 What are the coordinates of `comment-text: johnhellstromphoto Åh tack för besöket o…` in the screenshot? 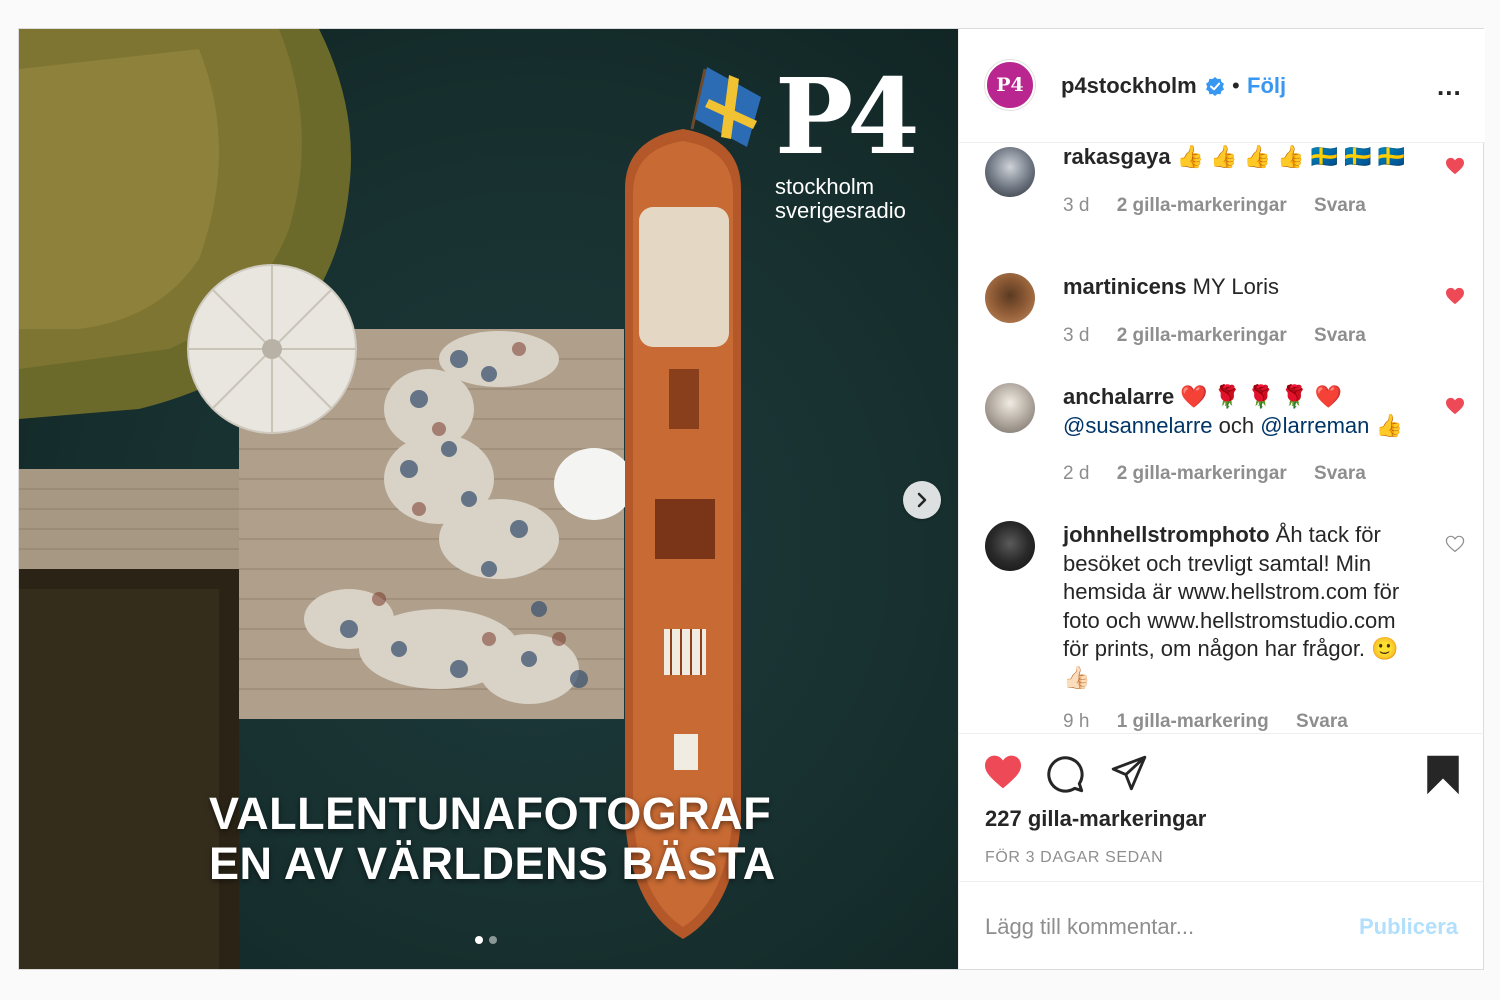 It's located at (1243, 606).